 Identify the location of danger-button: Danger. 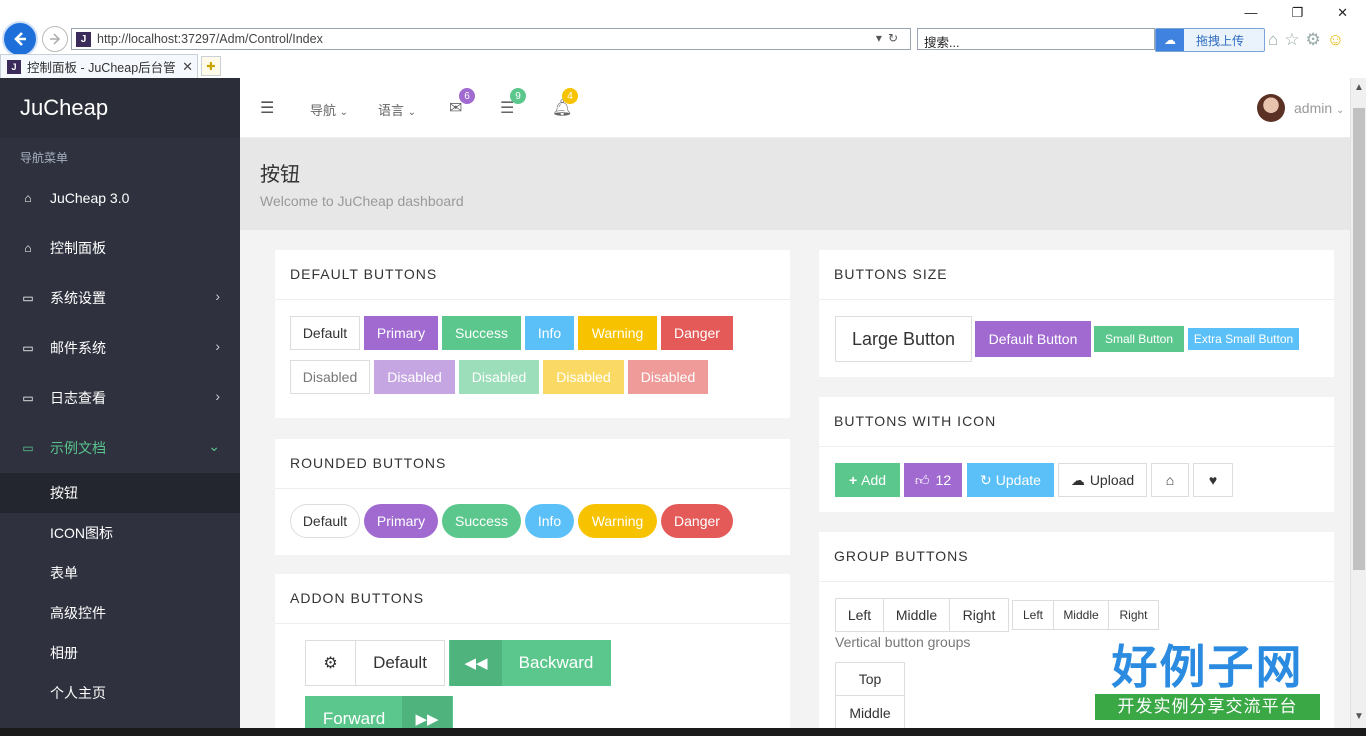
(697, 333).